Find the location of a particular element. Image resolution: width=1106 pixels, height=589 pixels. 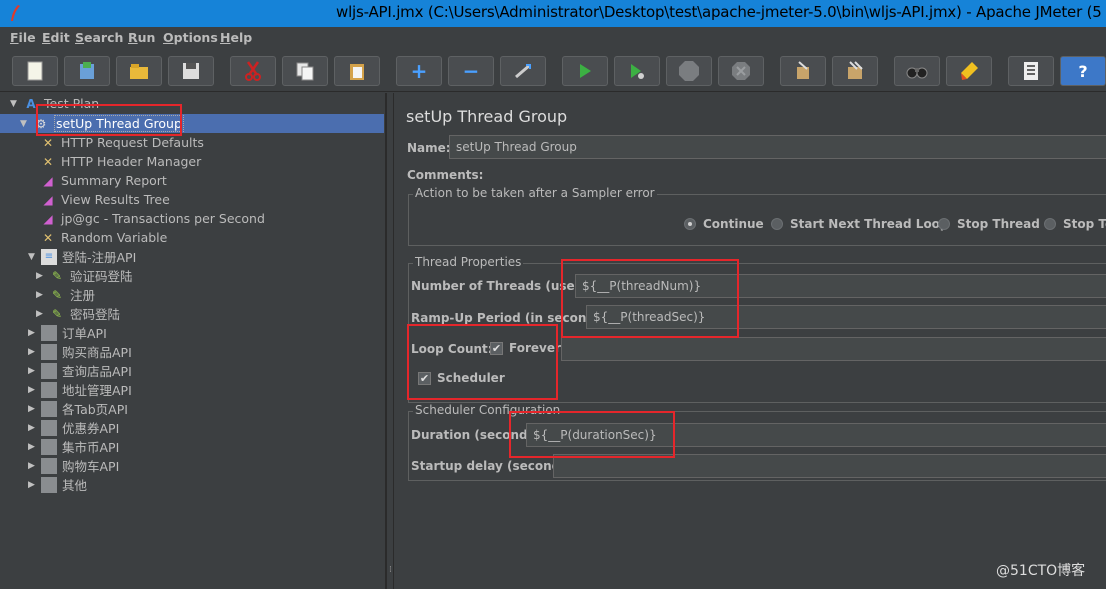

tree-node-label: 购买商品API is located at coordinates (97, 352).